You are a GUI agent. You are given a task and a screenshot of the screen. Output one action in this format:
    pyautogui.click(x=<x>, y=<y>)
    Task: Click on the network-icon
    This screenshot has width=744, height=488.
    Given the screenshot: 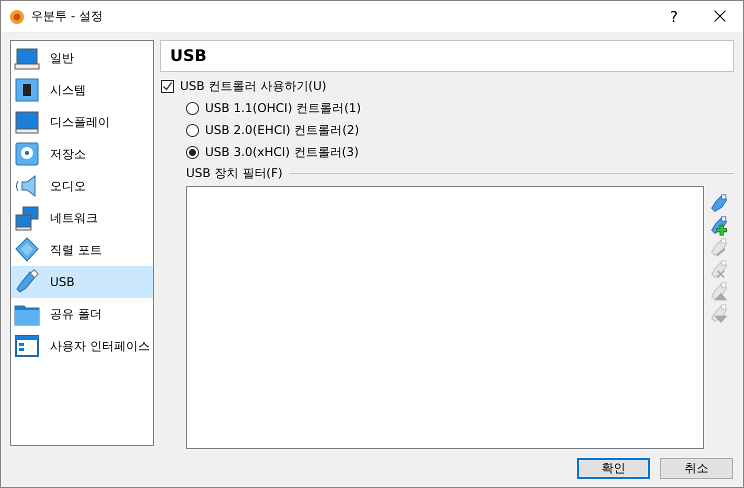 What is the action you would take?
    pyautogui.click(x=27, y=218)
    